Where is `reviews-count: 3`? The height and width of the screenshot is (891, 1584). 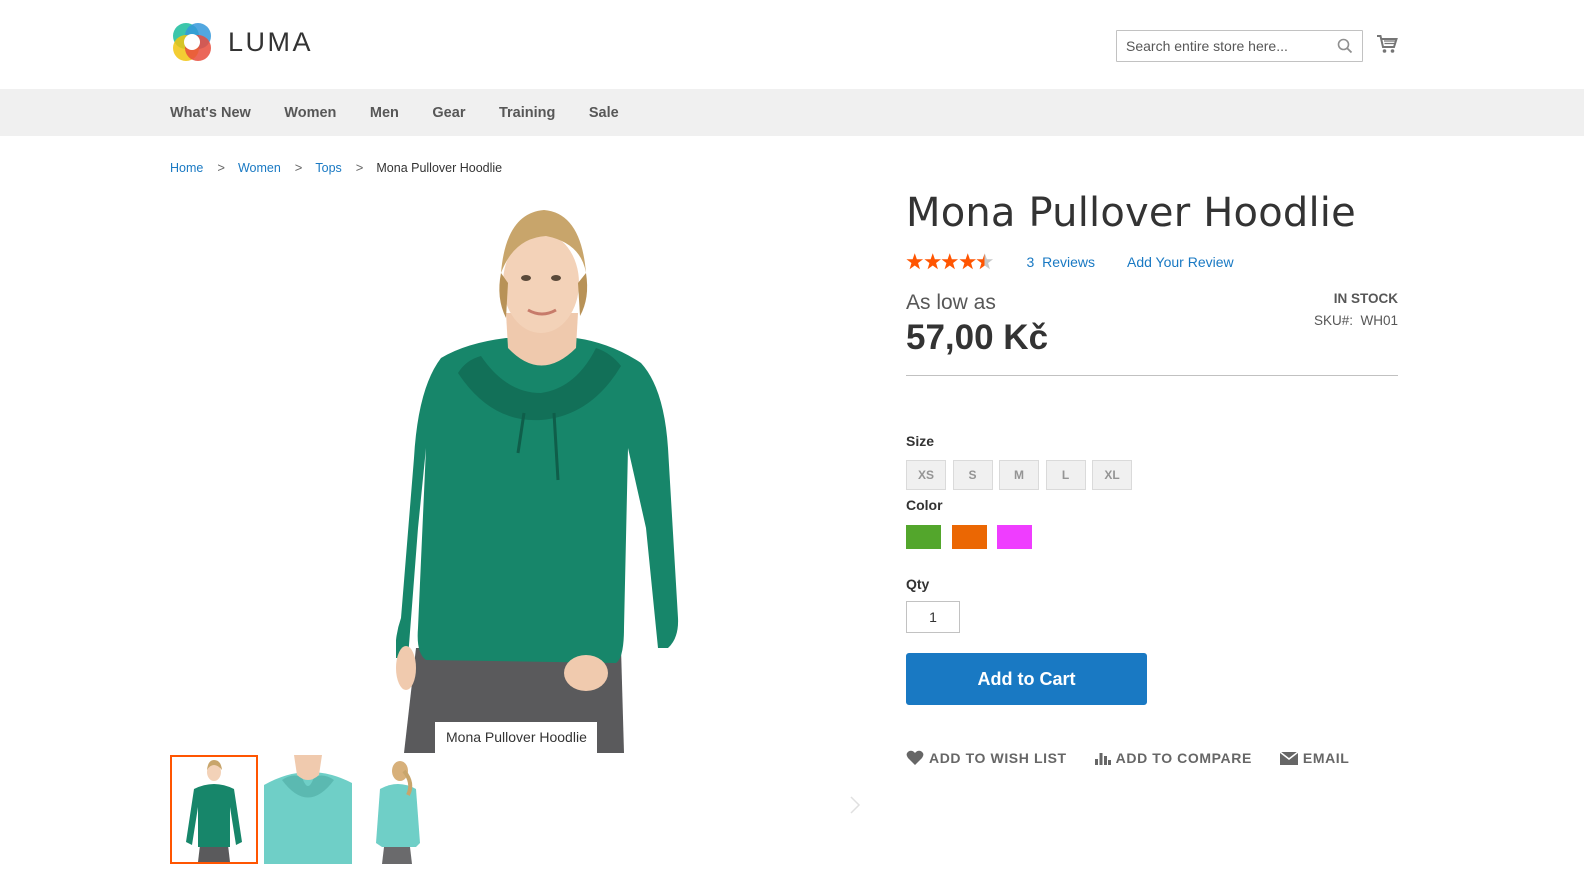
reviews-count: 3 is located at coordinates (1030, 261).